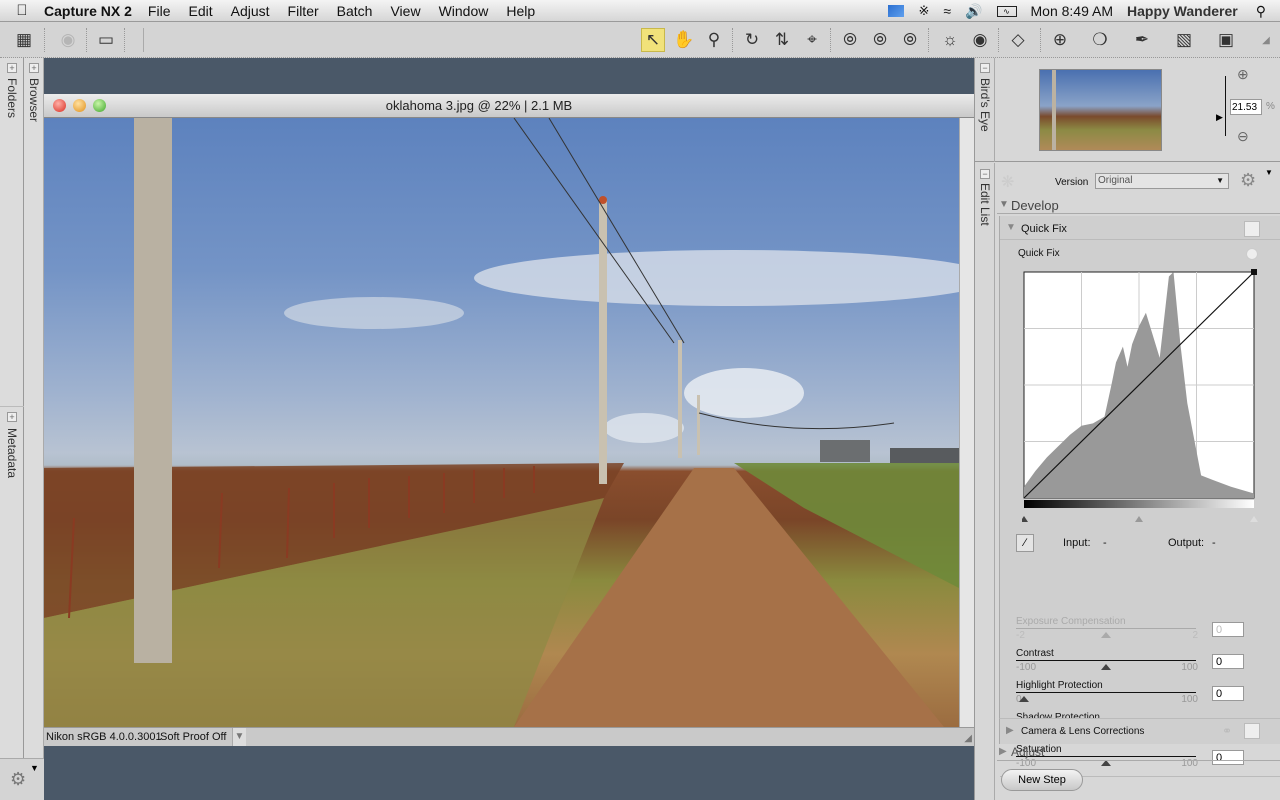  I want to click on rotate-tool-icon: ↻, so click(752, 40).